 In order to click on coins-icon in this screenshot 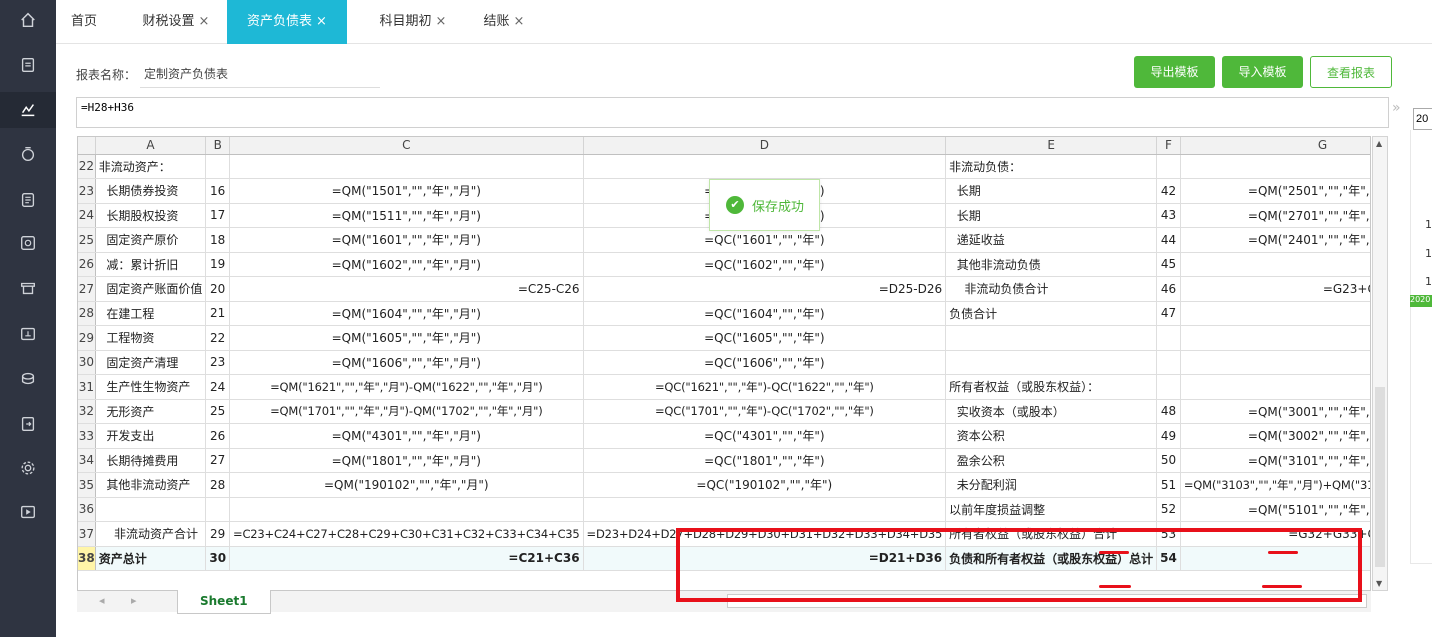, I will do `click(28, 379)`.